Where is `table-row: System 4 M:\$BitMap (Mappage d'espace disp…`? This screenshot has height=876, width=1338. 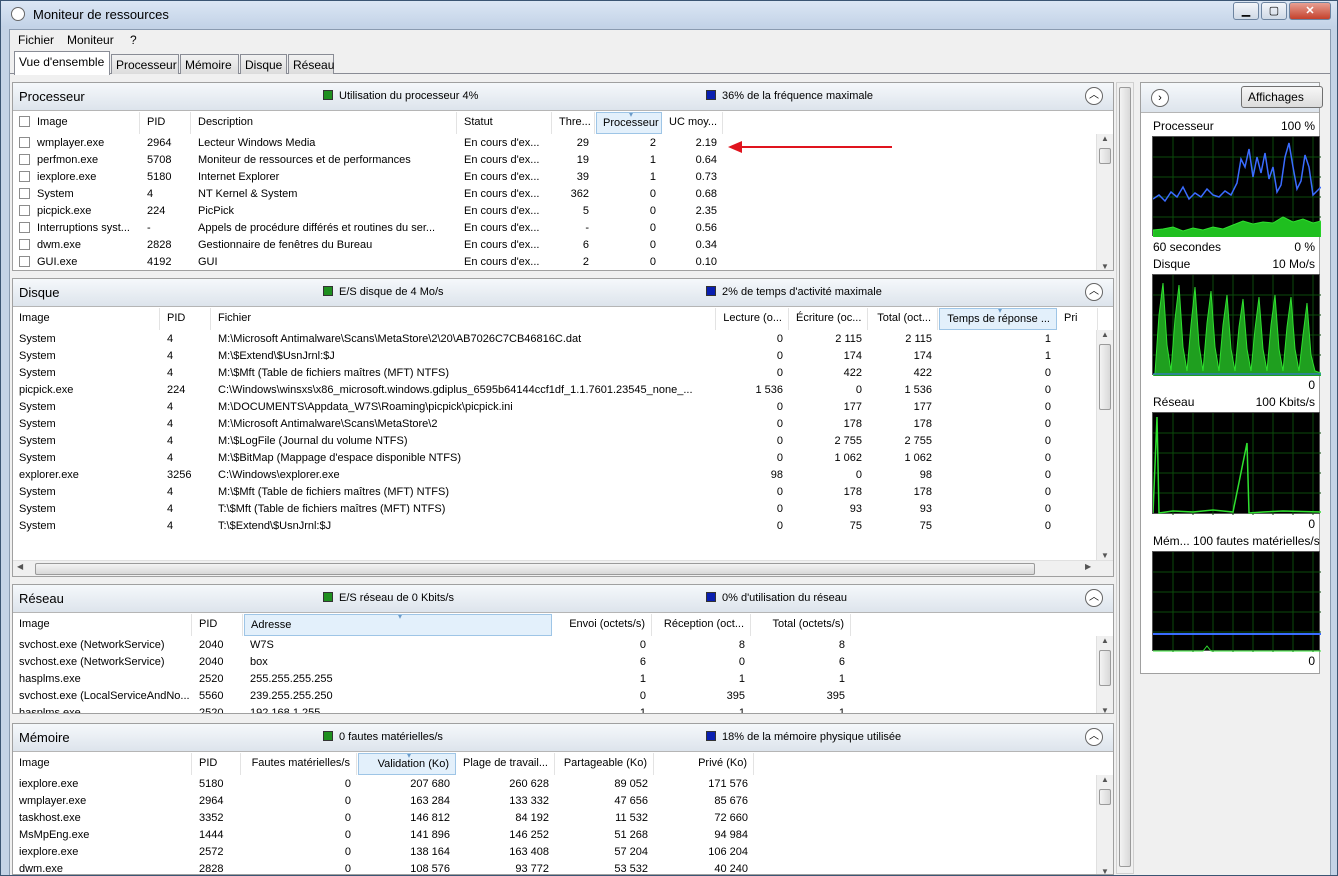
table-row: System 4 M:\$BitMap (Mappage d'espace disp… is located at coordinates (555, 458).